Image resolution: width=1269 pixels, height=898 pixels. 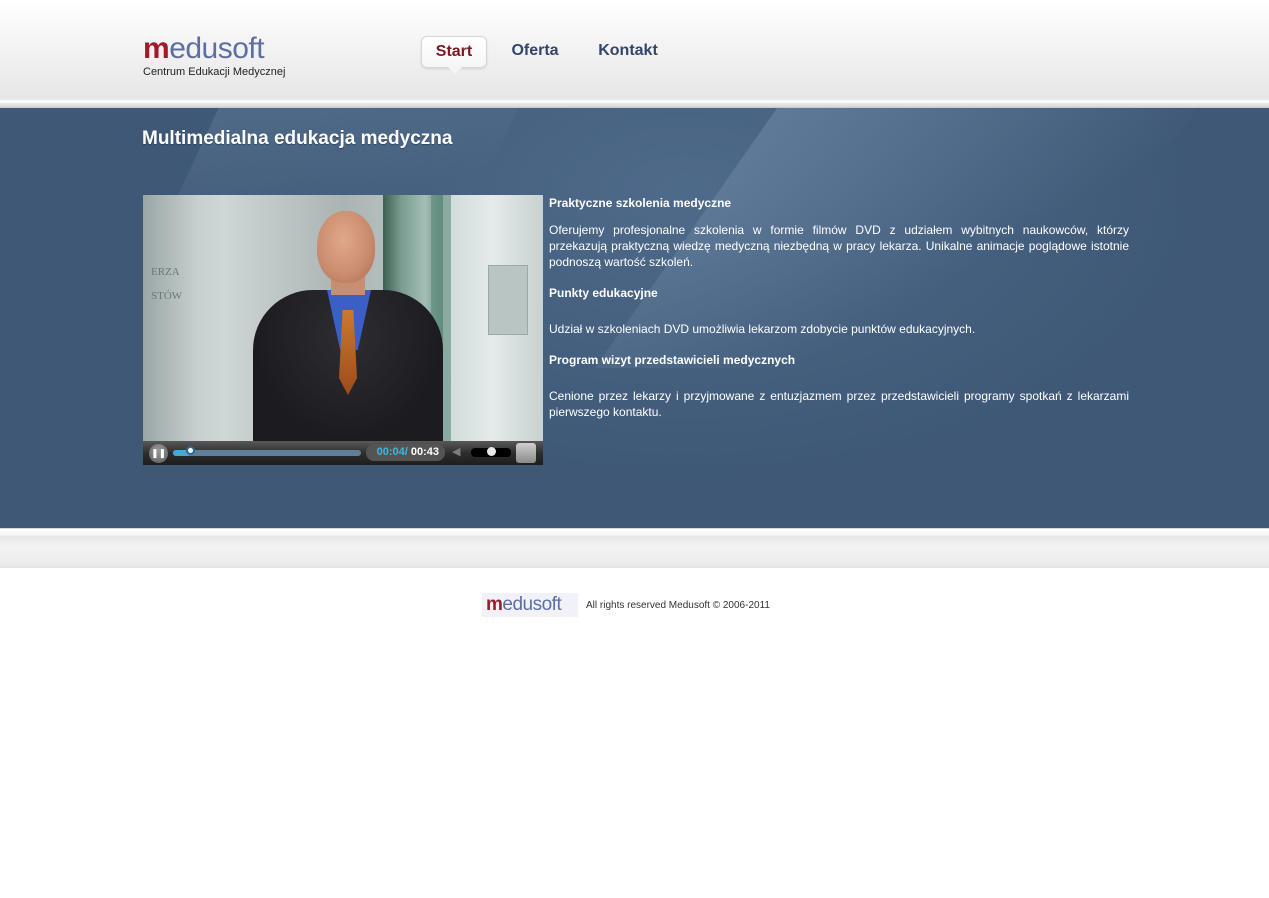 What do you see at coordinates (214, 72) in the screenshot?
I see `logo-subtitle: Centrum Edukacji Medycznej` at bounding box center [214, 72].